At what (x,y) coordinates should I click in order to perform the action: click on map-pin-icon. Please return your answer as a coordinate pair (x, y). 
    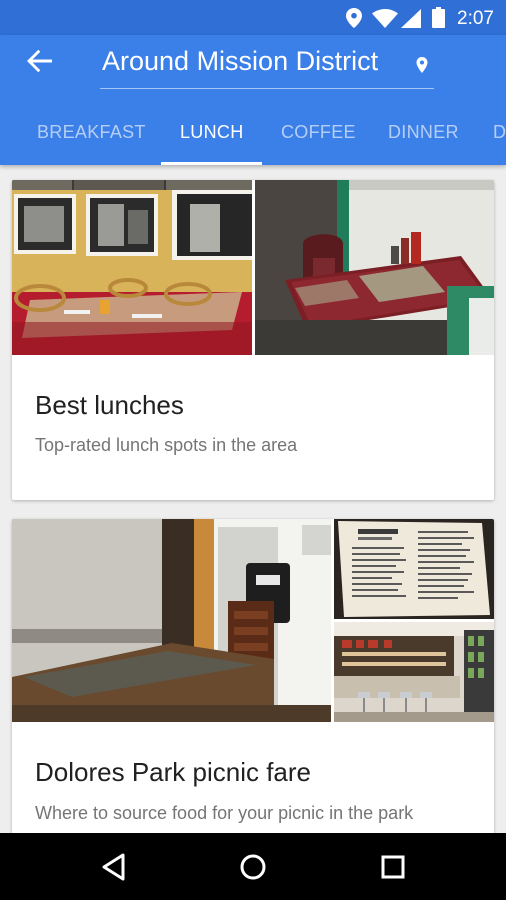
    Looking at the image, I should click on (422, 65).